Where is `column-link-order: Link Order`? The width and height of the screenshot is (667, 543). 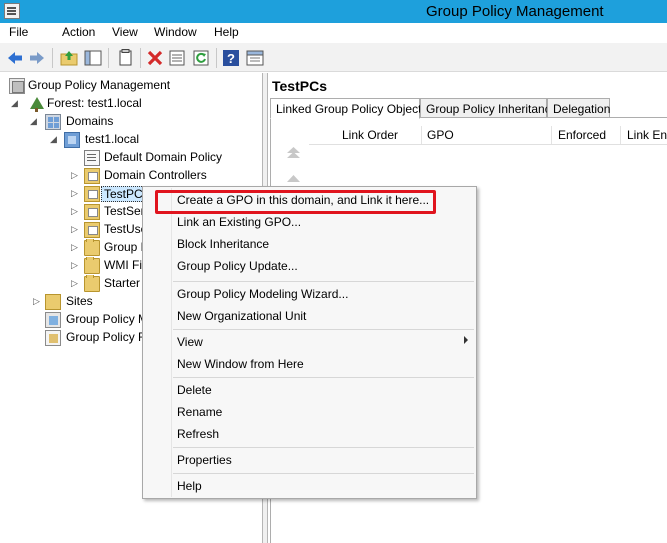
column-link-order: Link Order is located at coordinates (370, 135).